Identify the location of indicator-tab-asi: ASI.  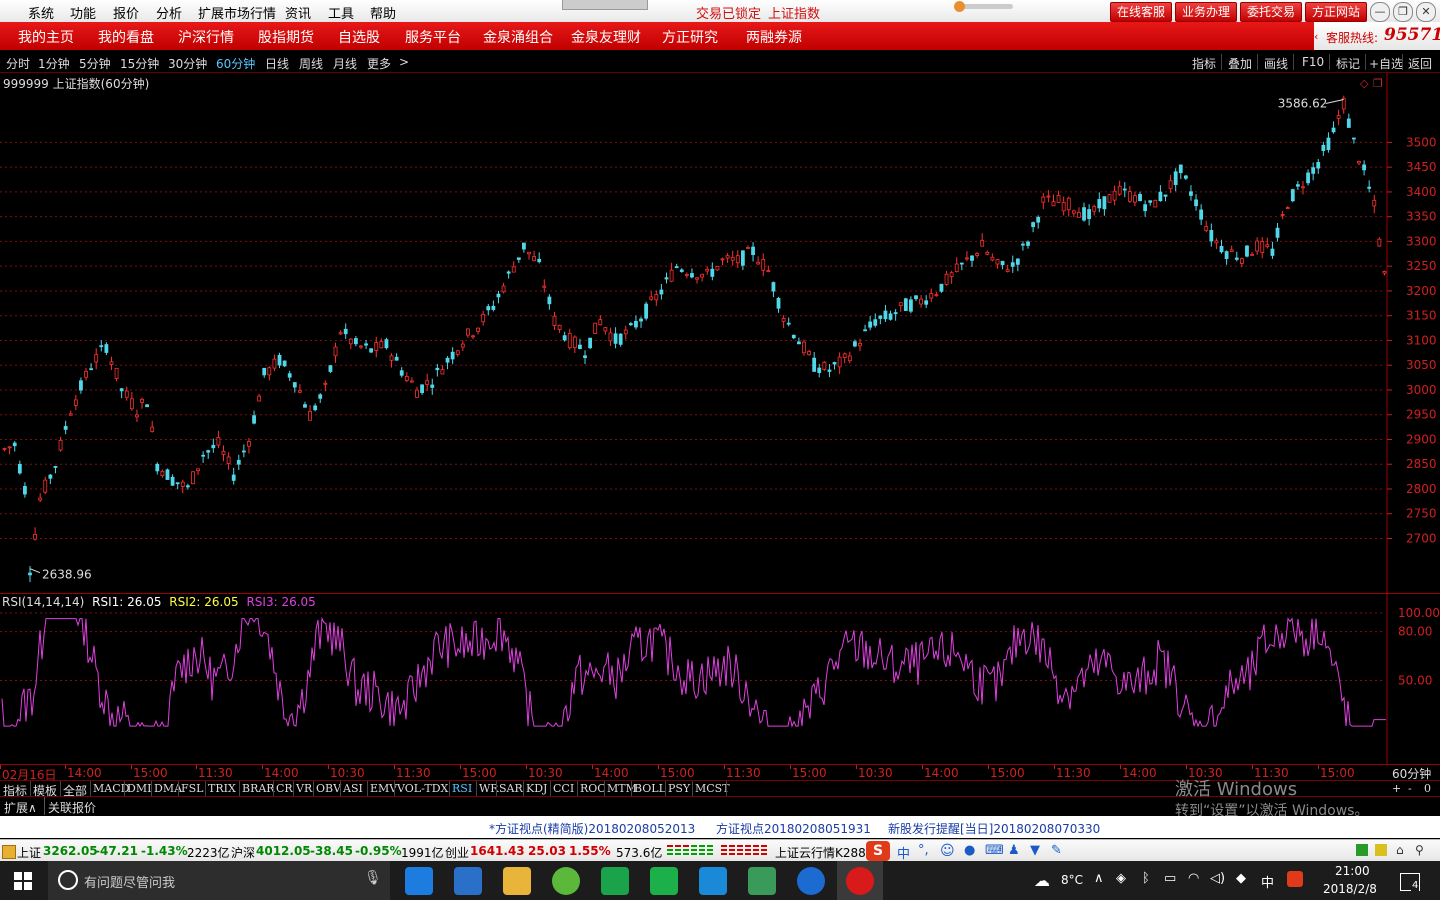
(353, 788).